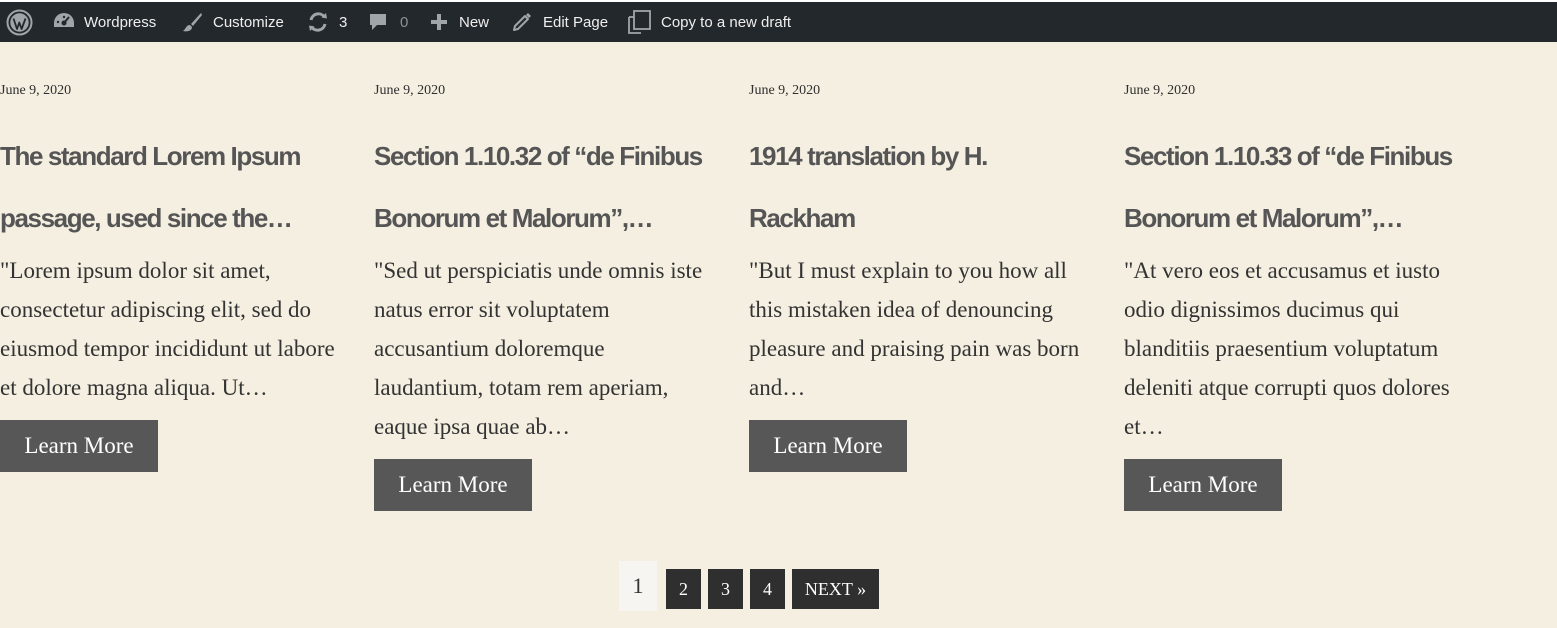 This screenshot has height=628, width=1557. I want to click on copy-to-draft-button: Copy to a new draft, so click(709, 22).